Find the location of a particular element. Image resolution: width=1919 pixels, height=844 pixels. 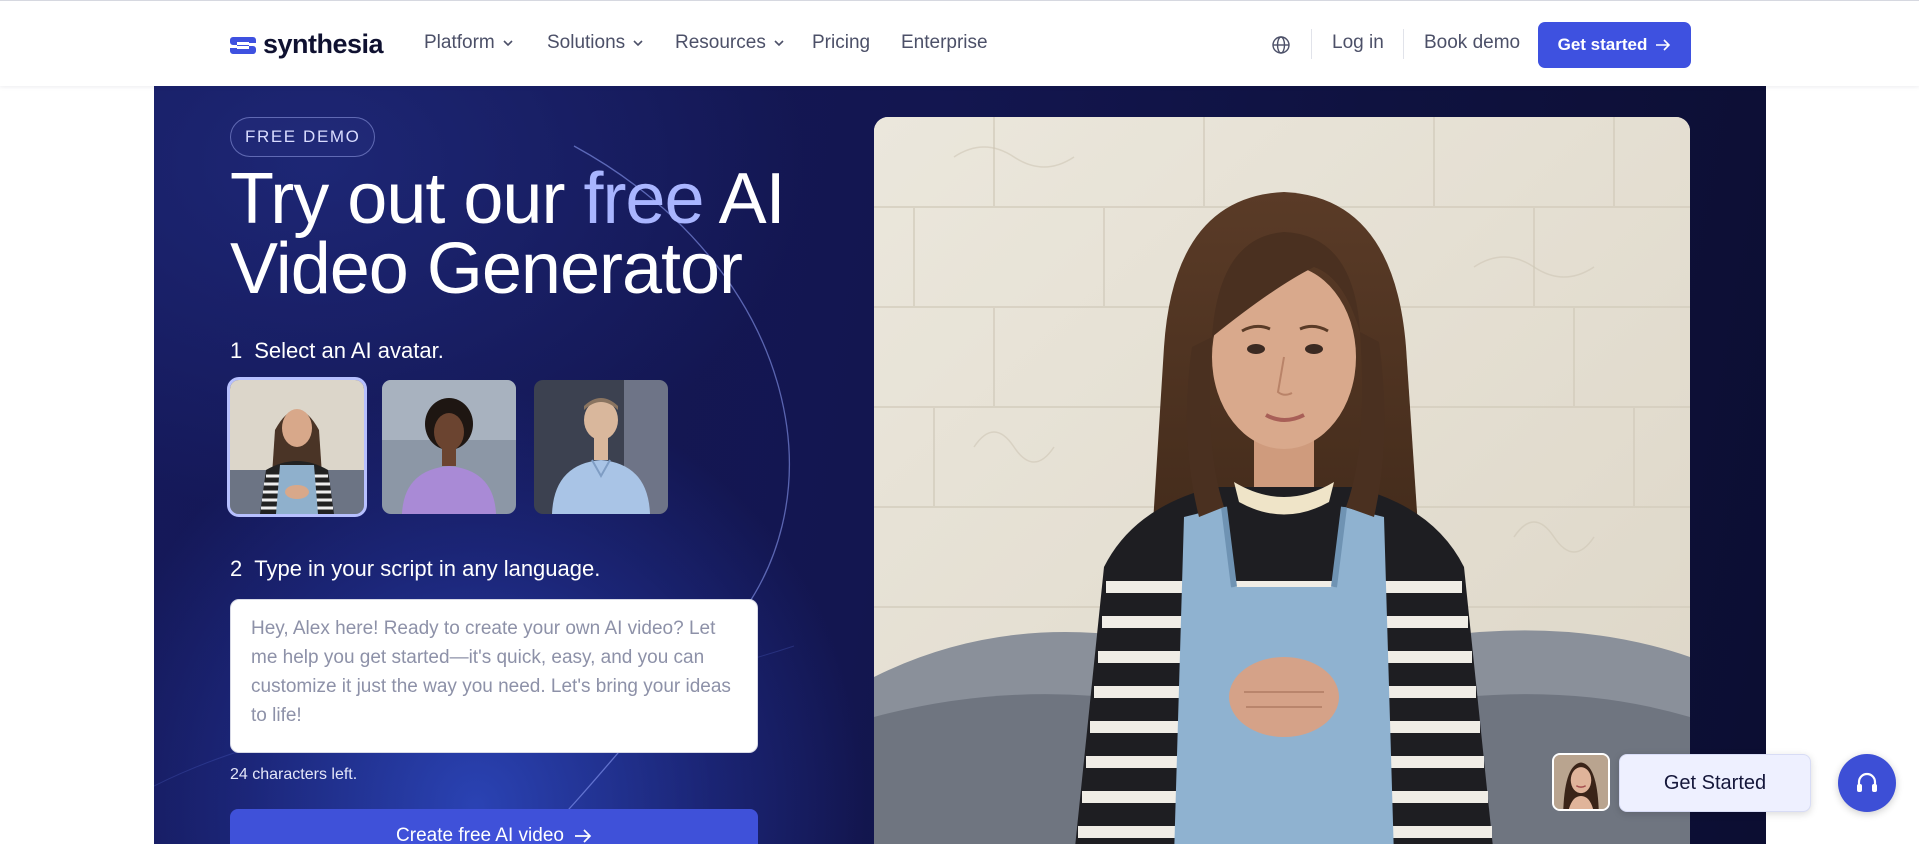

get-started-label: Get started is located at coordinates (1602, 44).